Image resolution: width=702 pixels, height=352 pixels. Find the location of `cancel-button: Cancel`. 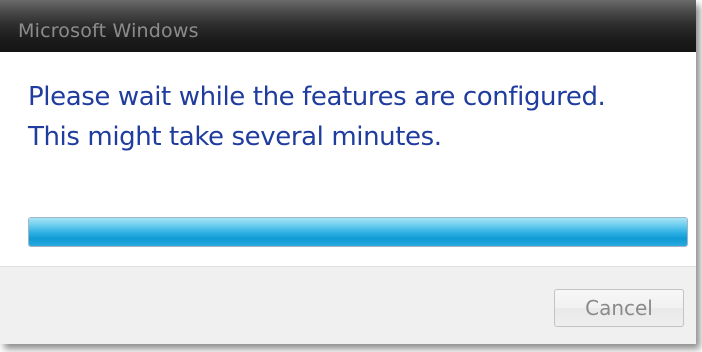

cancel-button: Cancel is located at coordinates (619, 308).